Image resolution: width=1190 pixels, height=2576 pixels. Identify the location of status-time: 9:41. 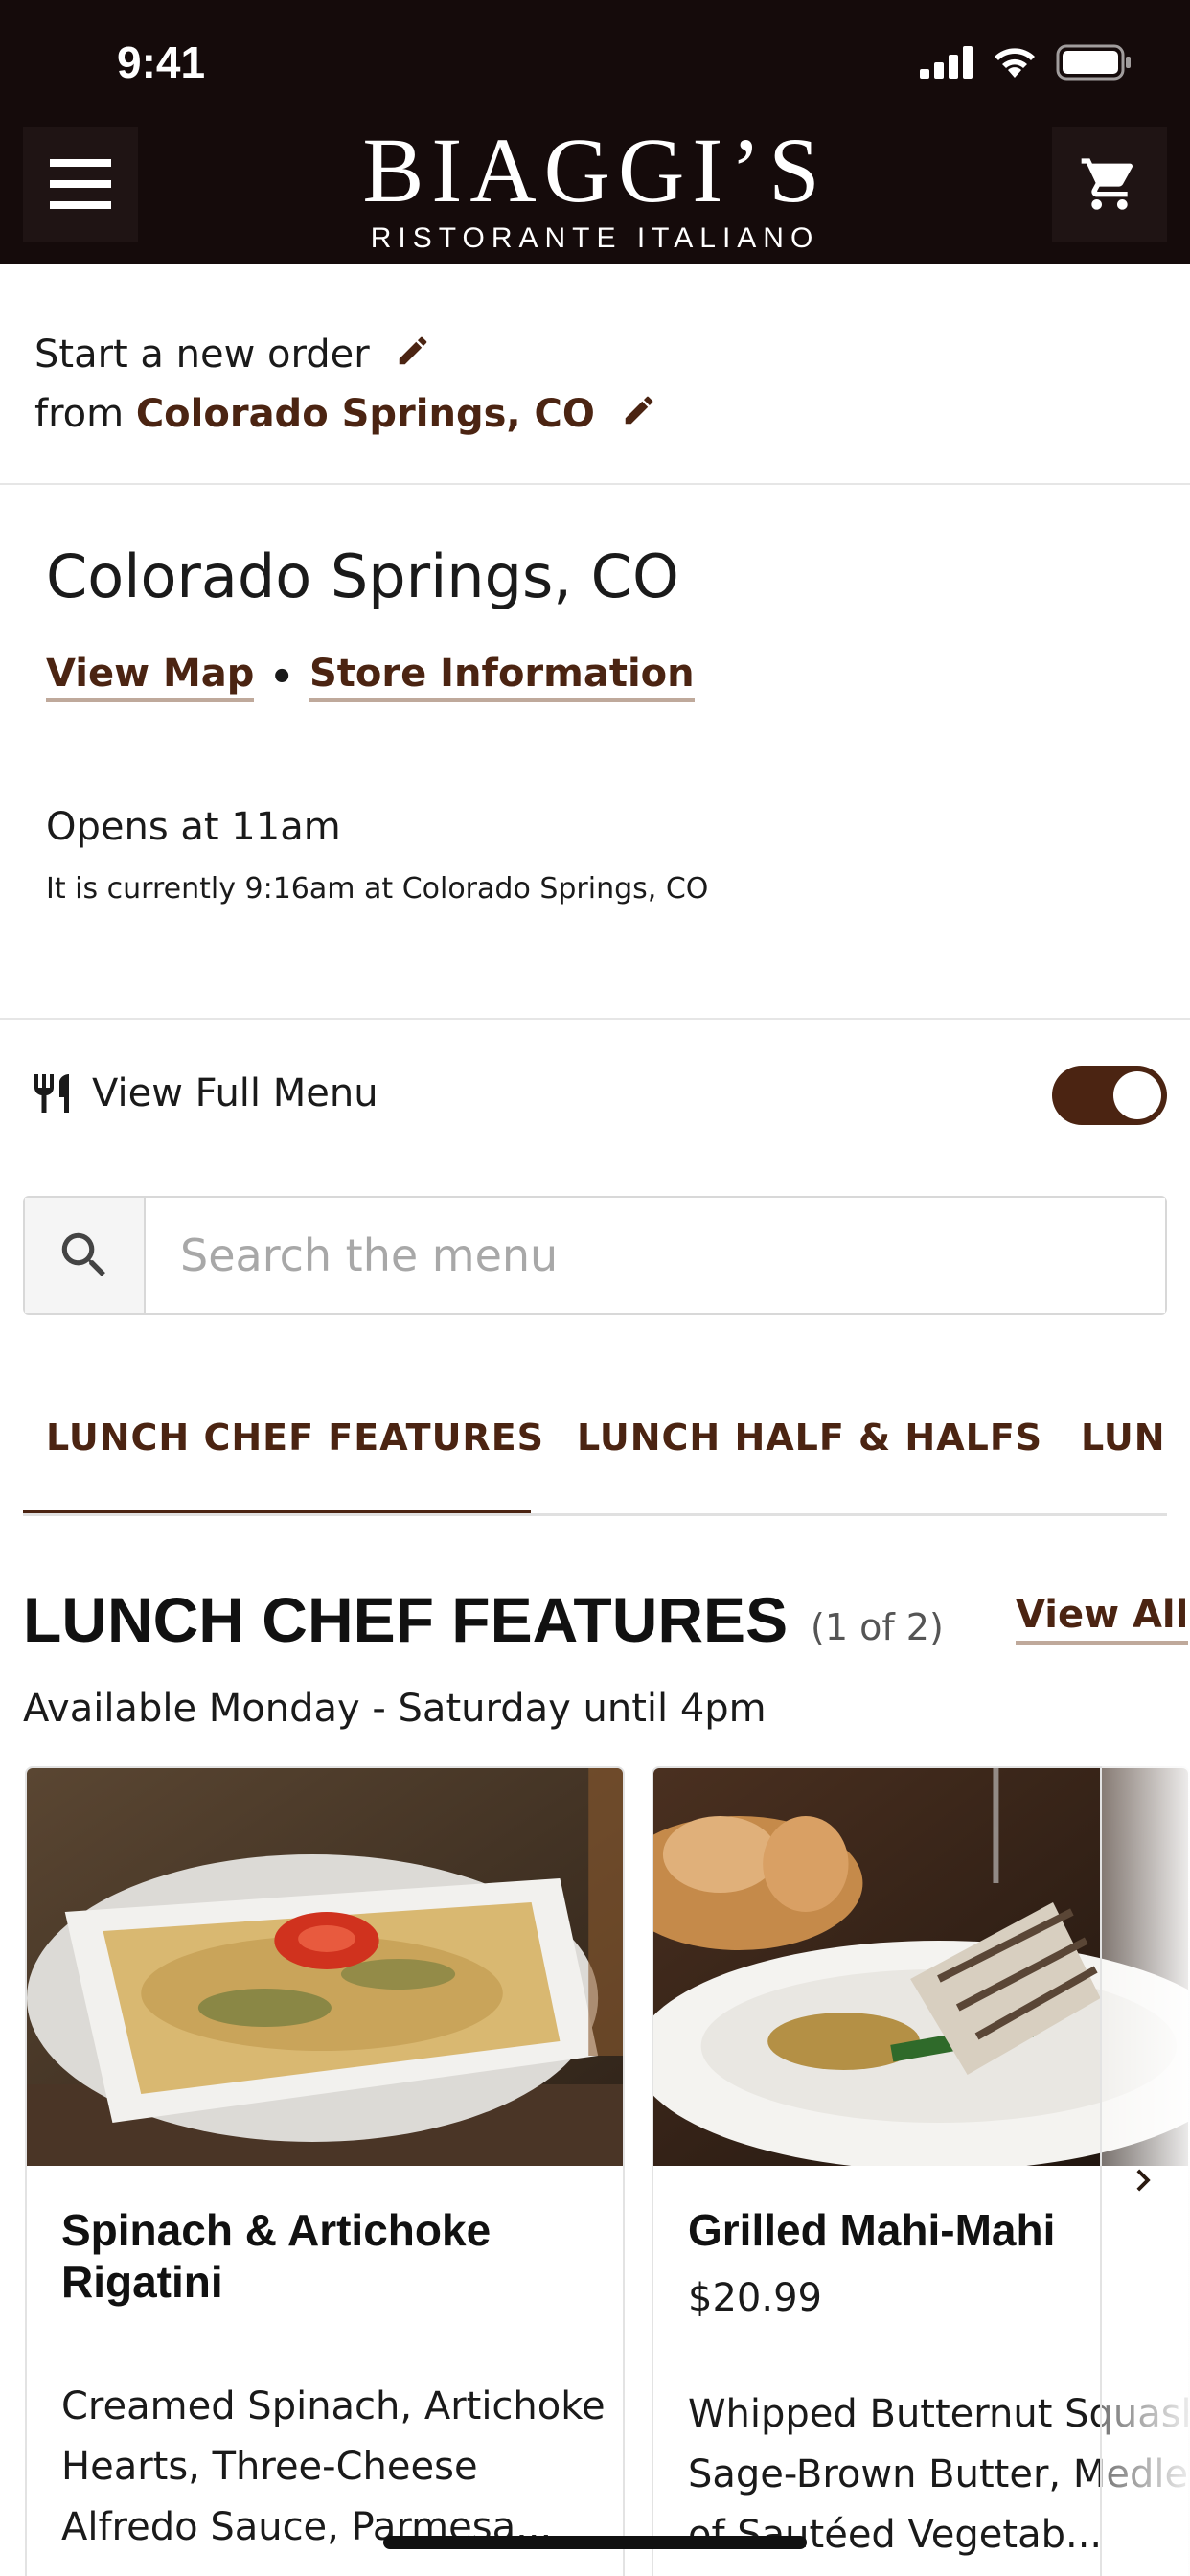
(162, 62).